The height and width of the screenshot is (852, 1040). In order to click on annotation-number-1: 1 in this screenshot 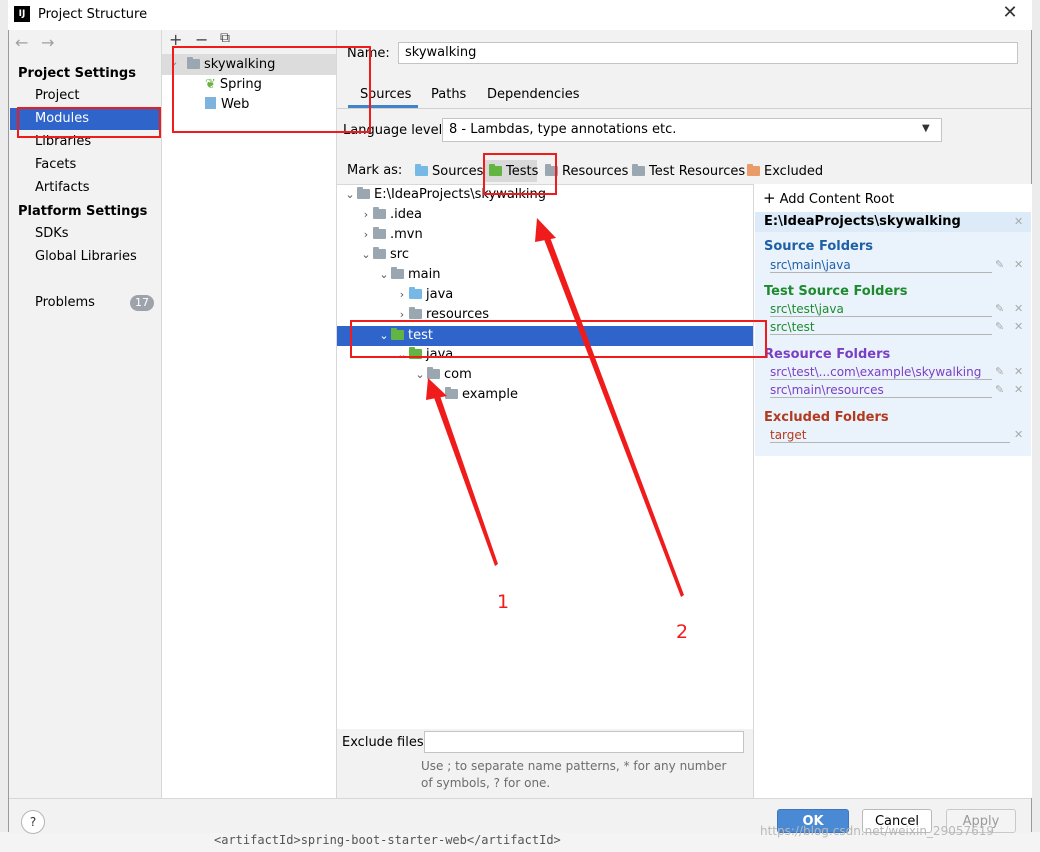, I will do `click(503, 602)`.